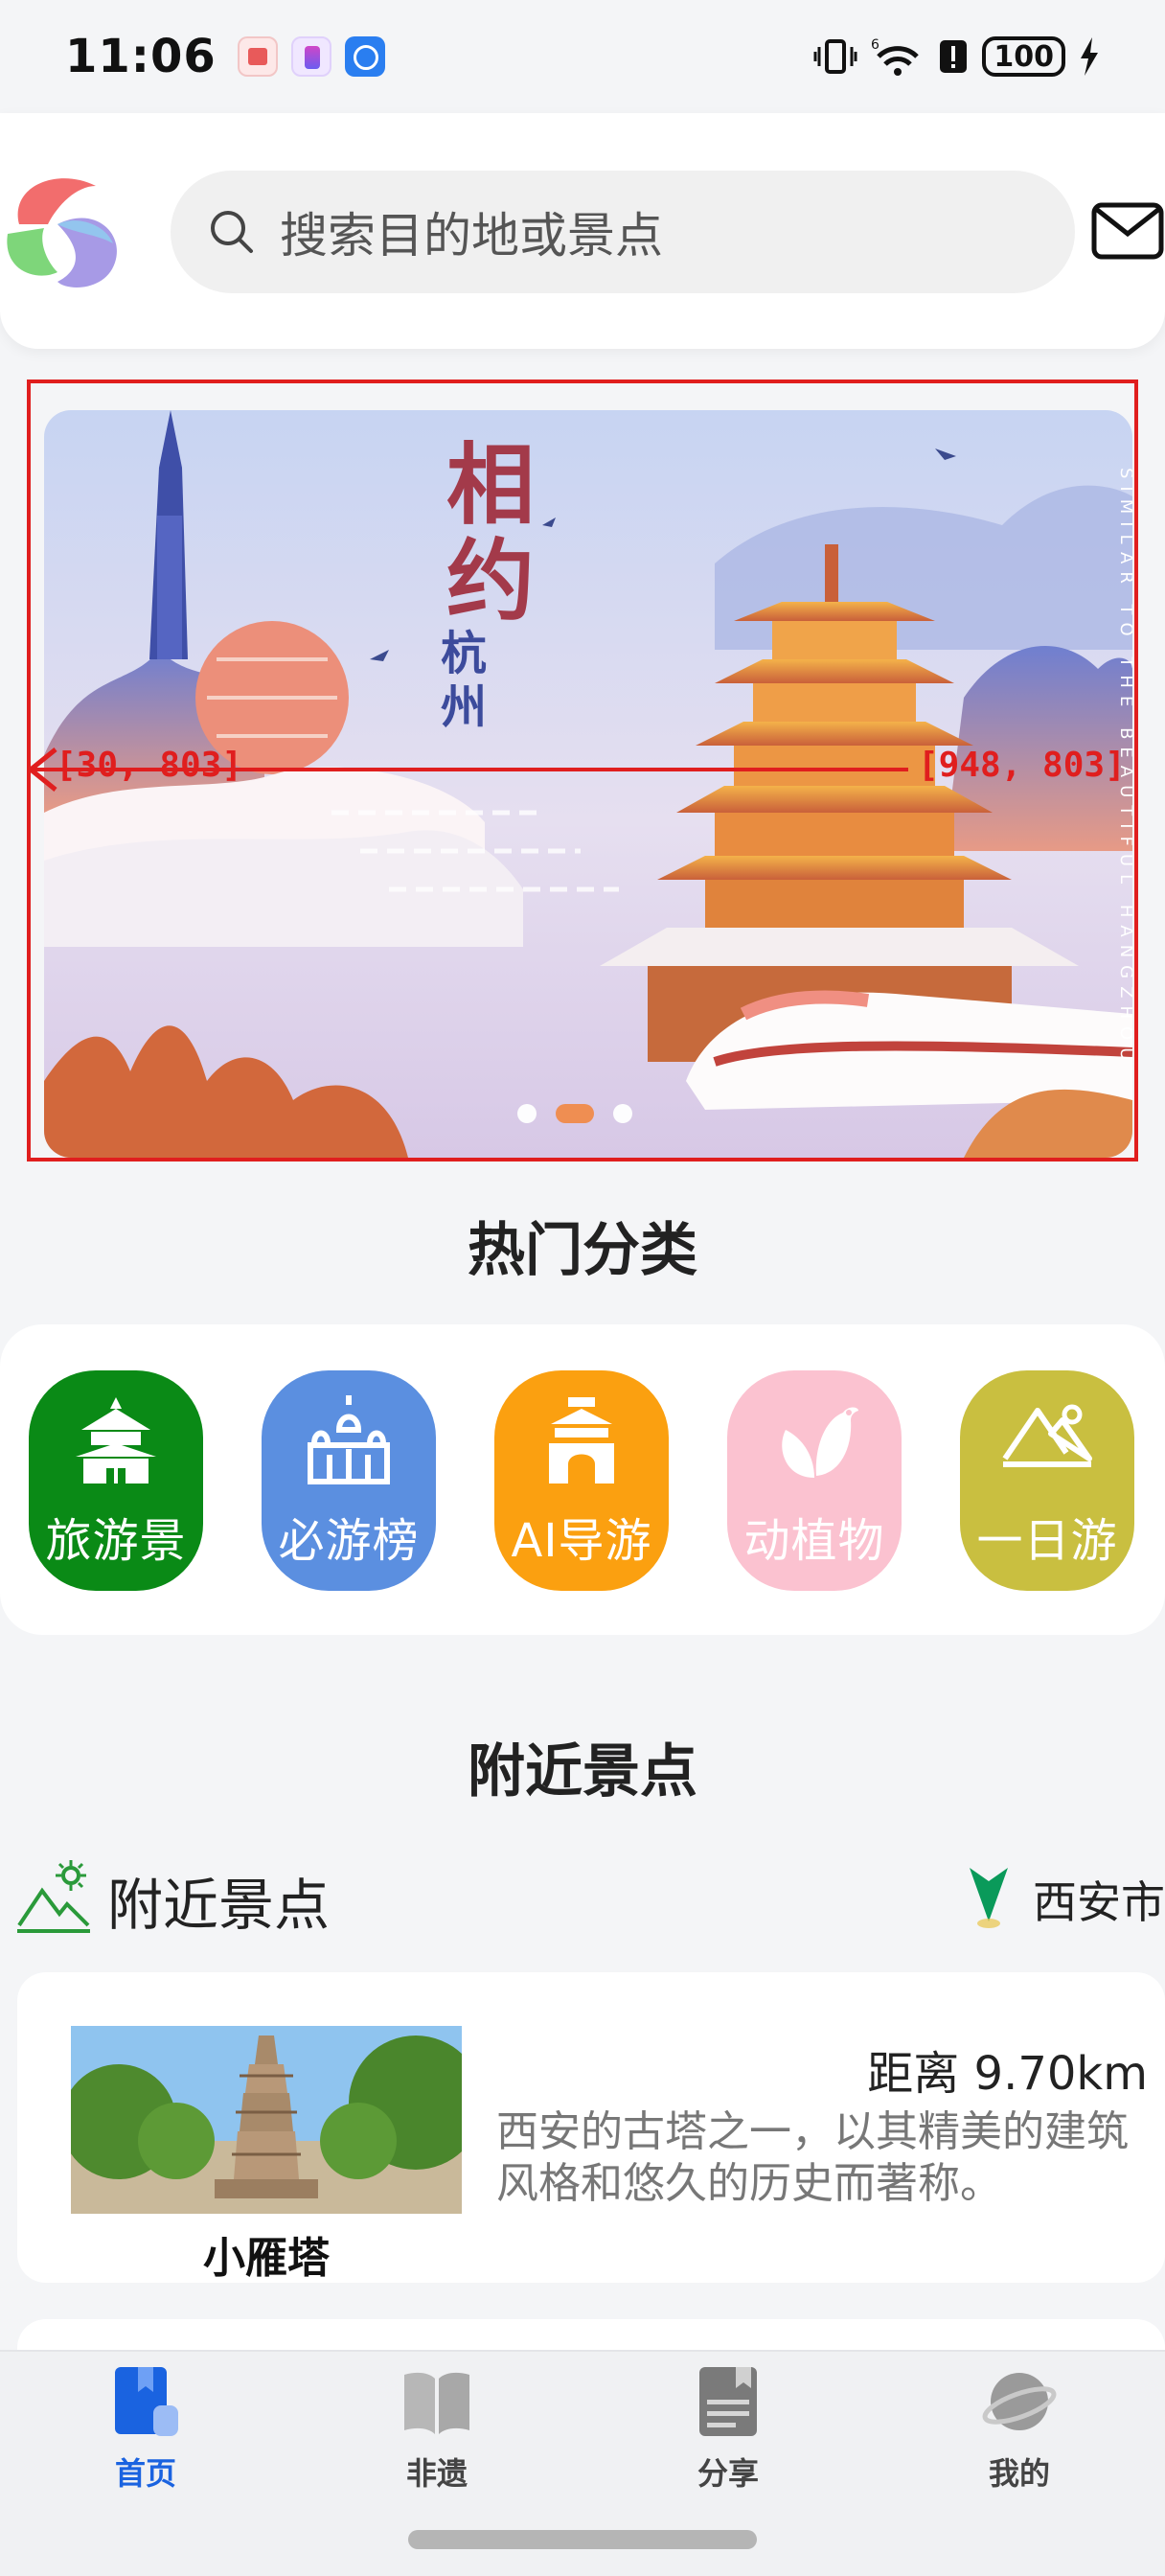 Image resolution: width=1165 pixels, height=2576 pixels. I want to click on nav-share: 分享, so click(728, 2438).